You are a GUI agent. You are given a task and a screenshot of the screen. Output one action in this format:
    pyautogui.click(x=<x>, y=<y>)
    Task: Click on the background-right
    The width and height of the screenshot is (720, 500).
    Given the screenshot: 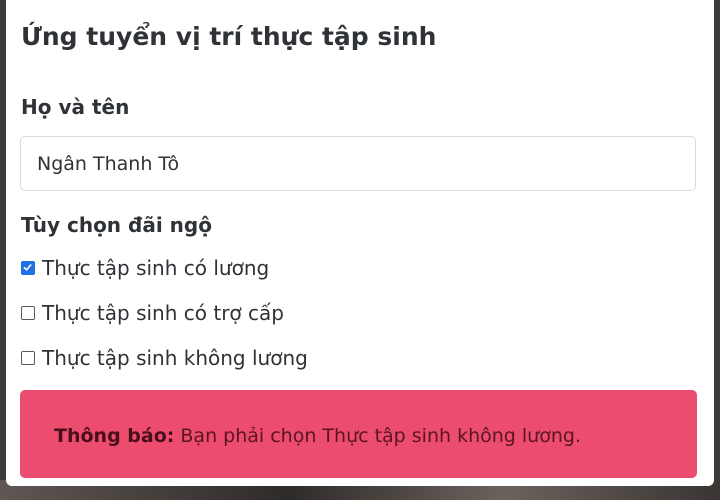 What is the action you would take?
    pyautogui.click(x=717, y=250)
    